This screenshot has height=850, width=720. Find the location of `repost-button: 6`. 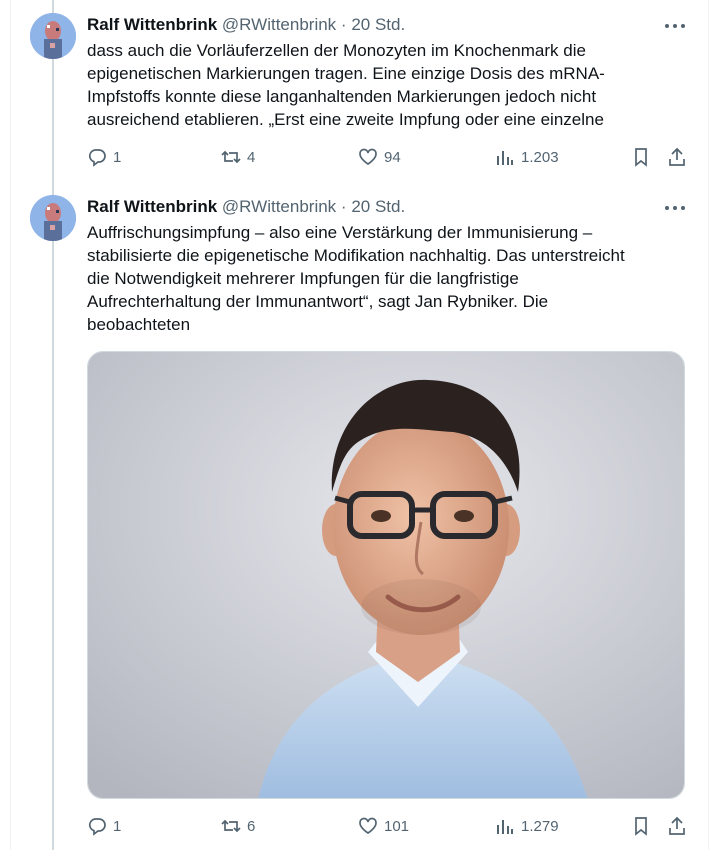

repost-button: 6 is located at coordinates (238, 826).